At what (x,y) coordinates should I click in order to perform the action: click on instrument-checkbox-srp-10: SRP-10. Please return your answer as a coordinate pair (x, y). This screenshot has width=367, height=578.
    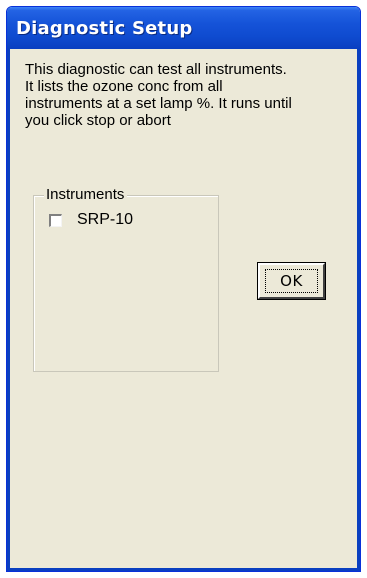
    Looking at the image, I should click on (91, 220).